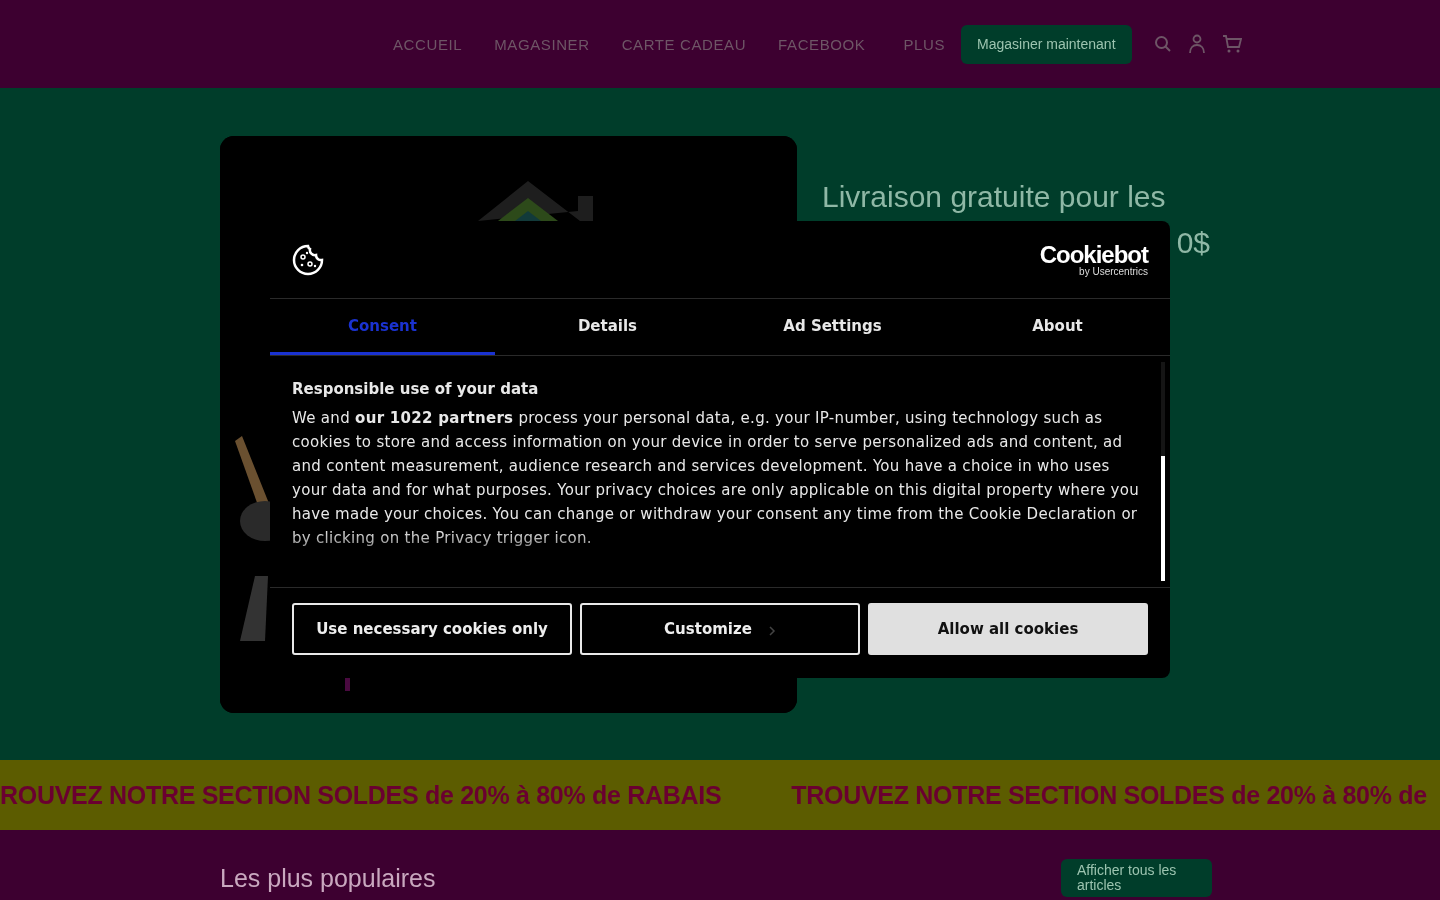 This screenshot has width=1440, height=900. What do you see at coordinates (328, 878) in the screenshot?
I see `section-title: Les plus populaires` at bounding box center [328, 878].